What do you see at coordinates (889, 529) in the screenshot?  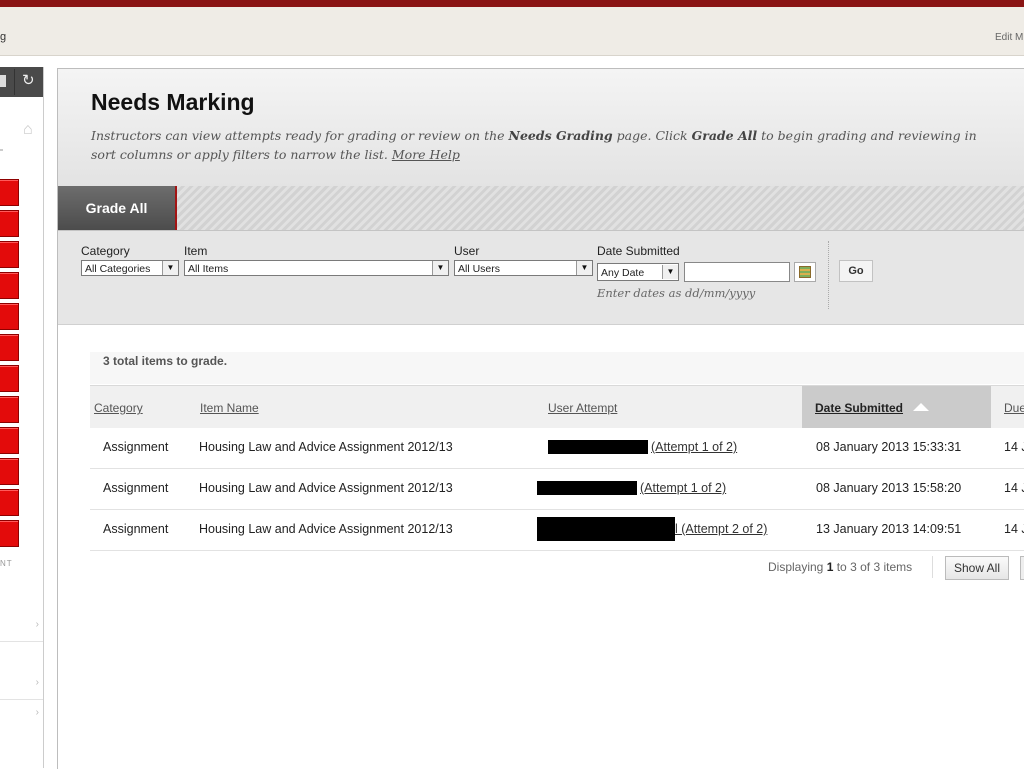 I see `cell-date-submitted: 13 January 2013 14:09:51` at bounding box center [889, 529].